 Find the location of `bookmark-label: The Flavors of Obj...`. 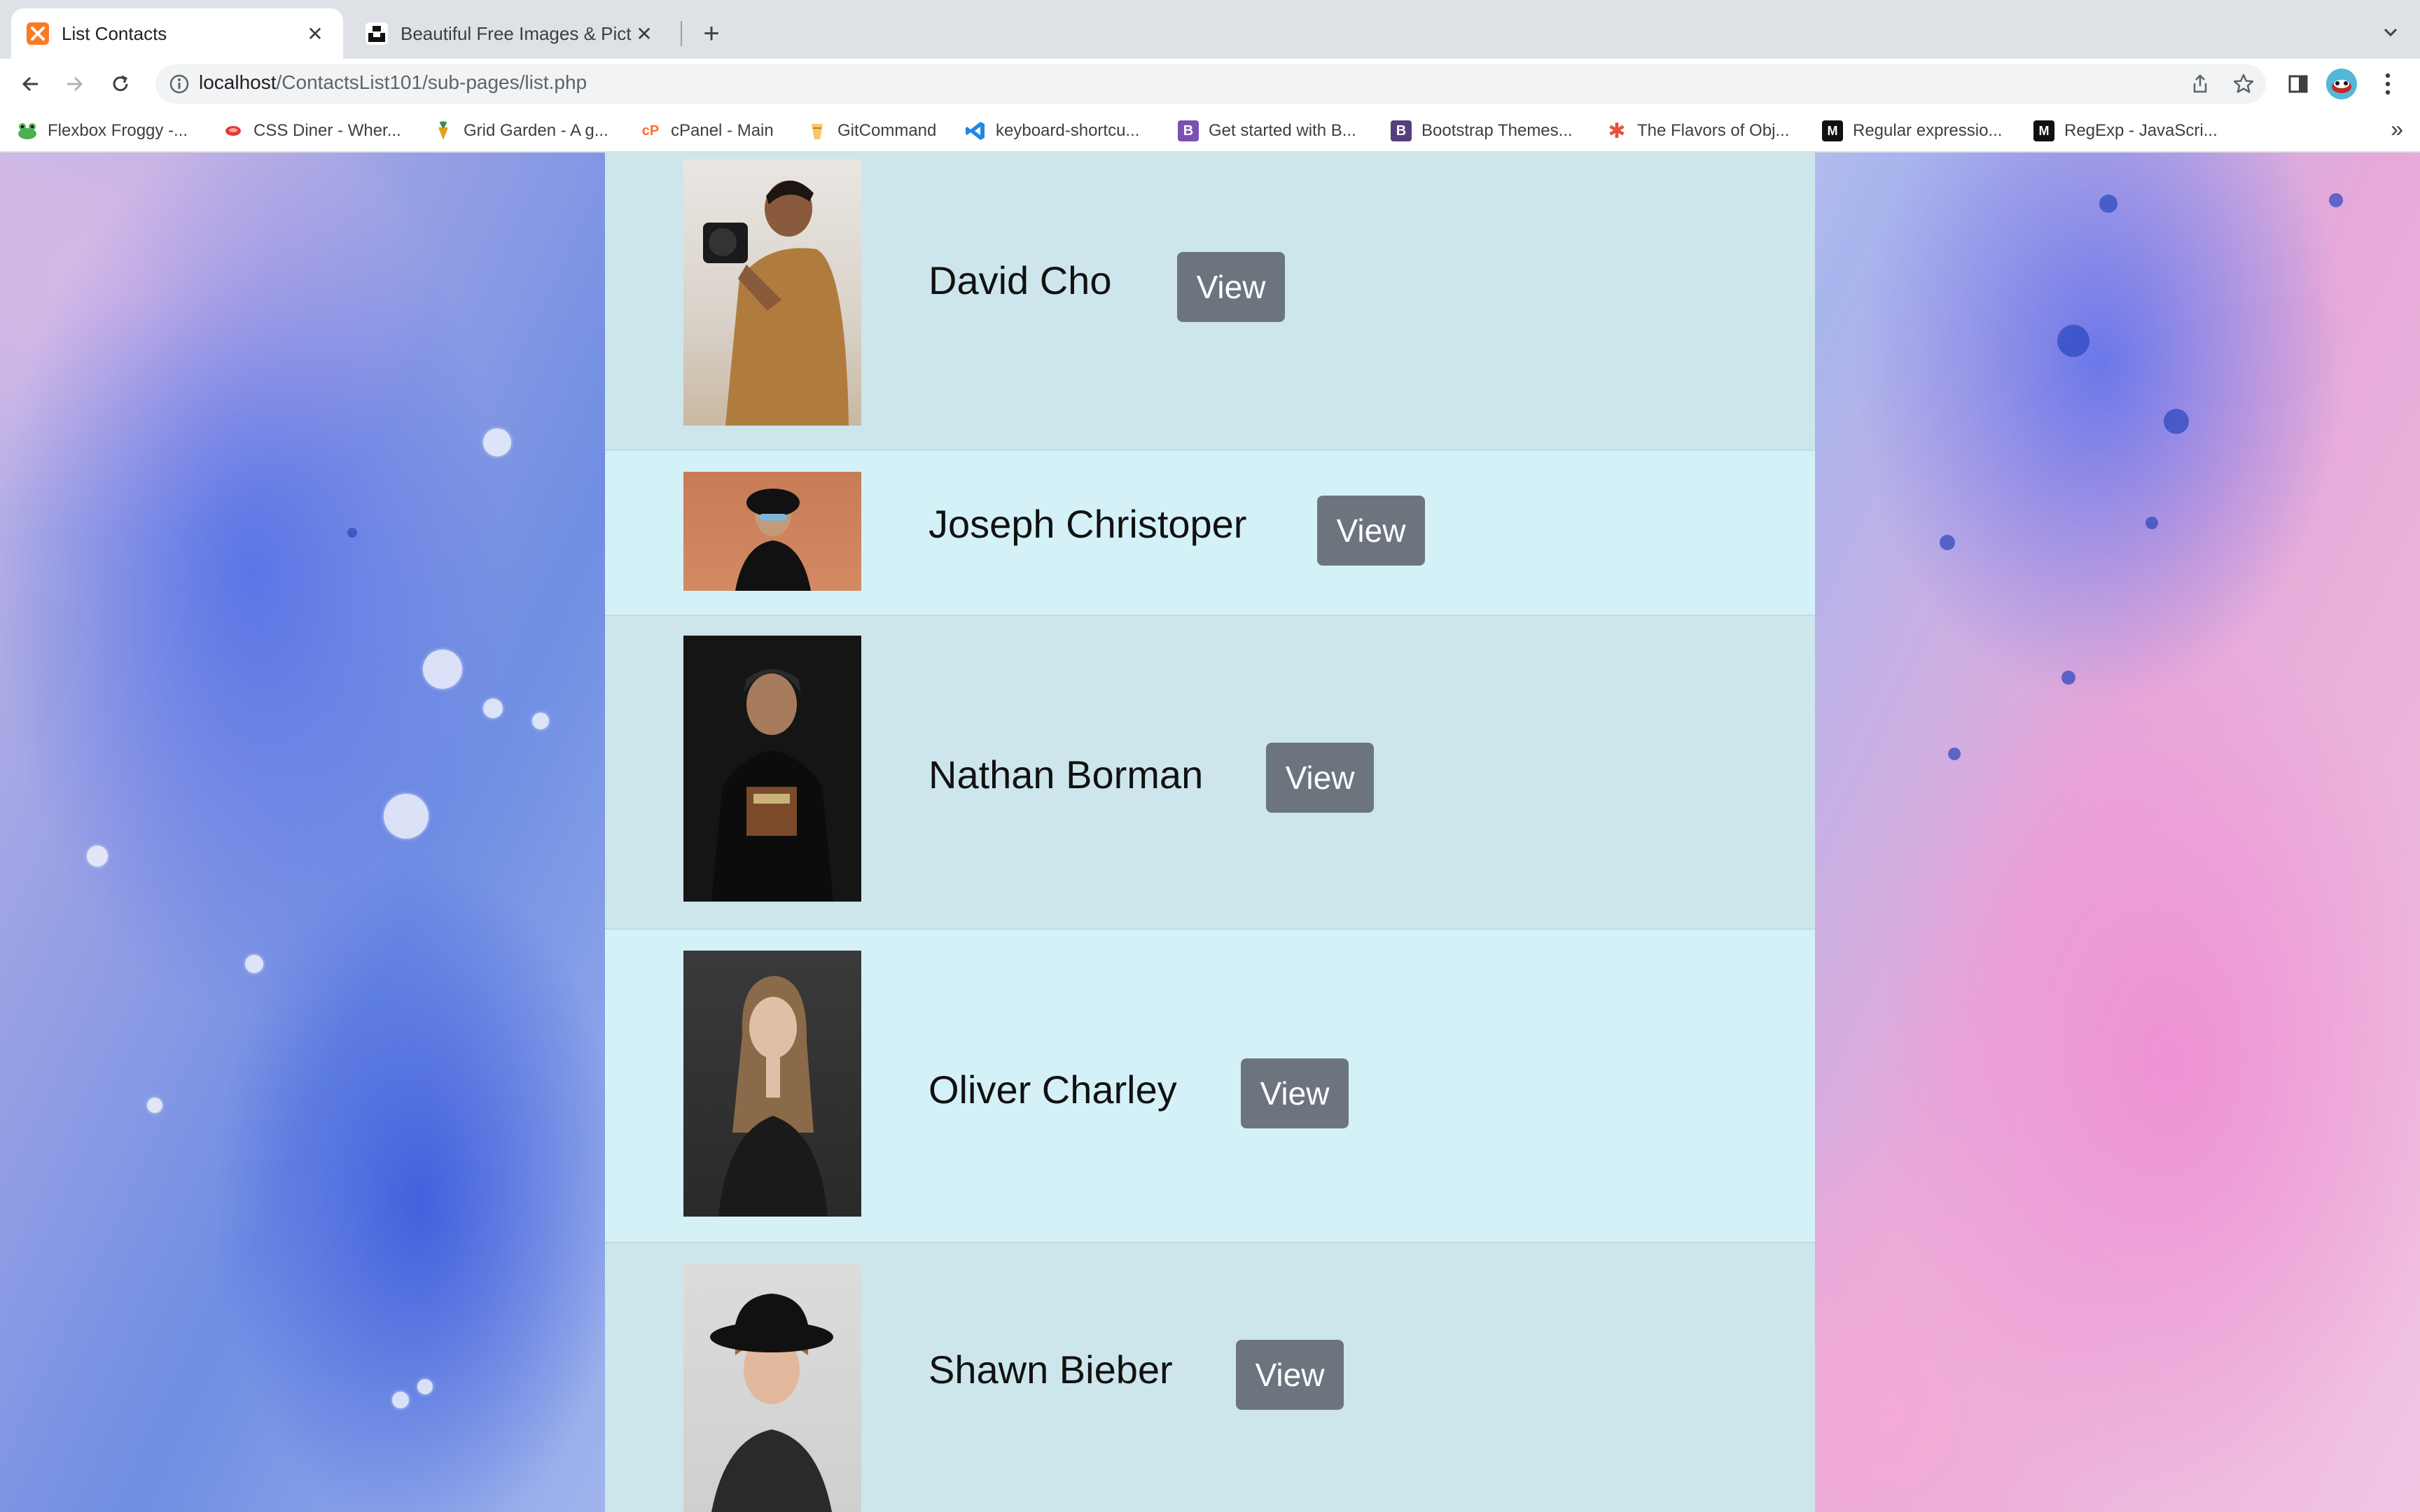

bookmark-label: The Flavors of Obj... is located at coordinates (1713, 130).